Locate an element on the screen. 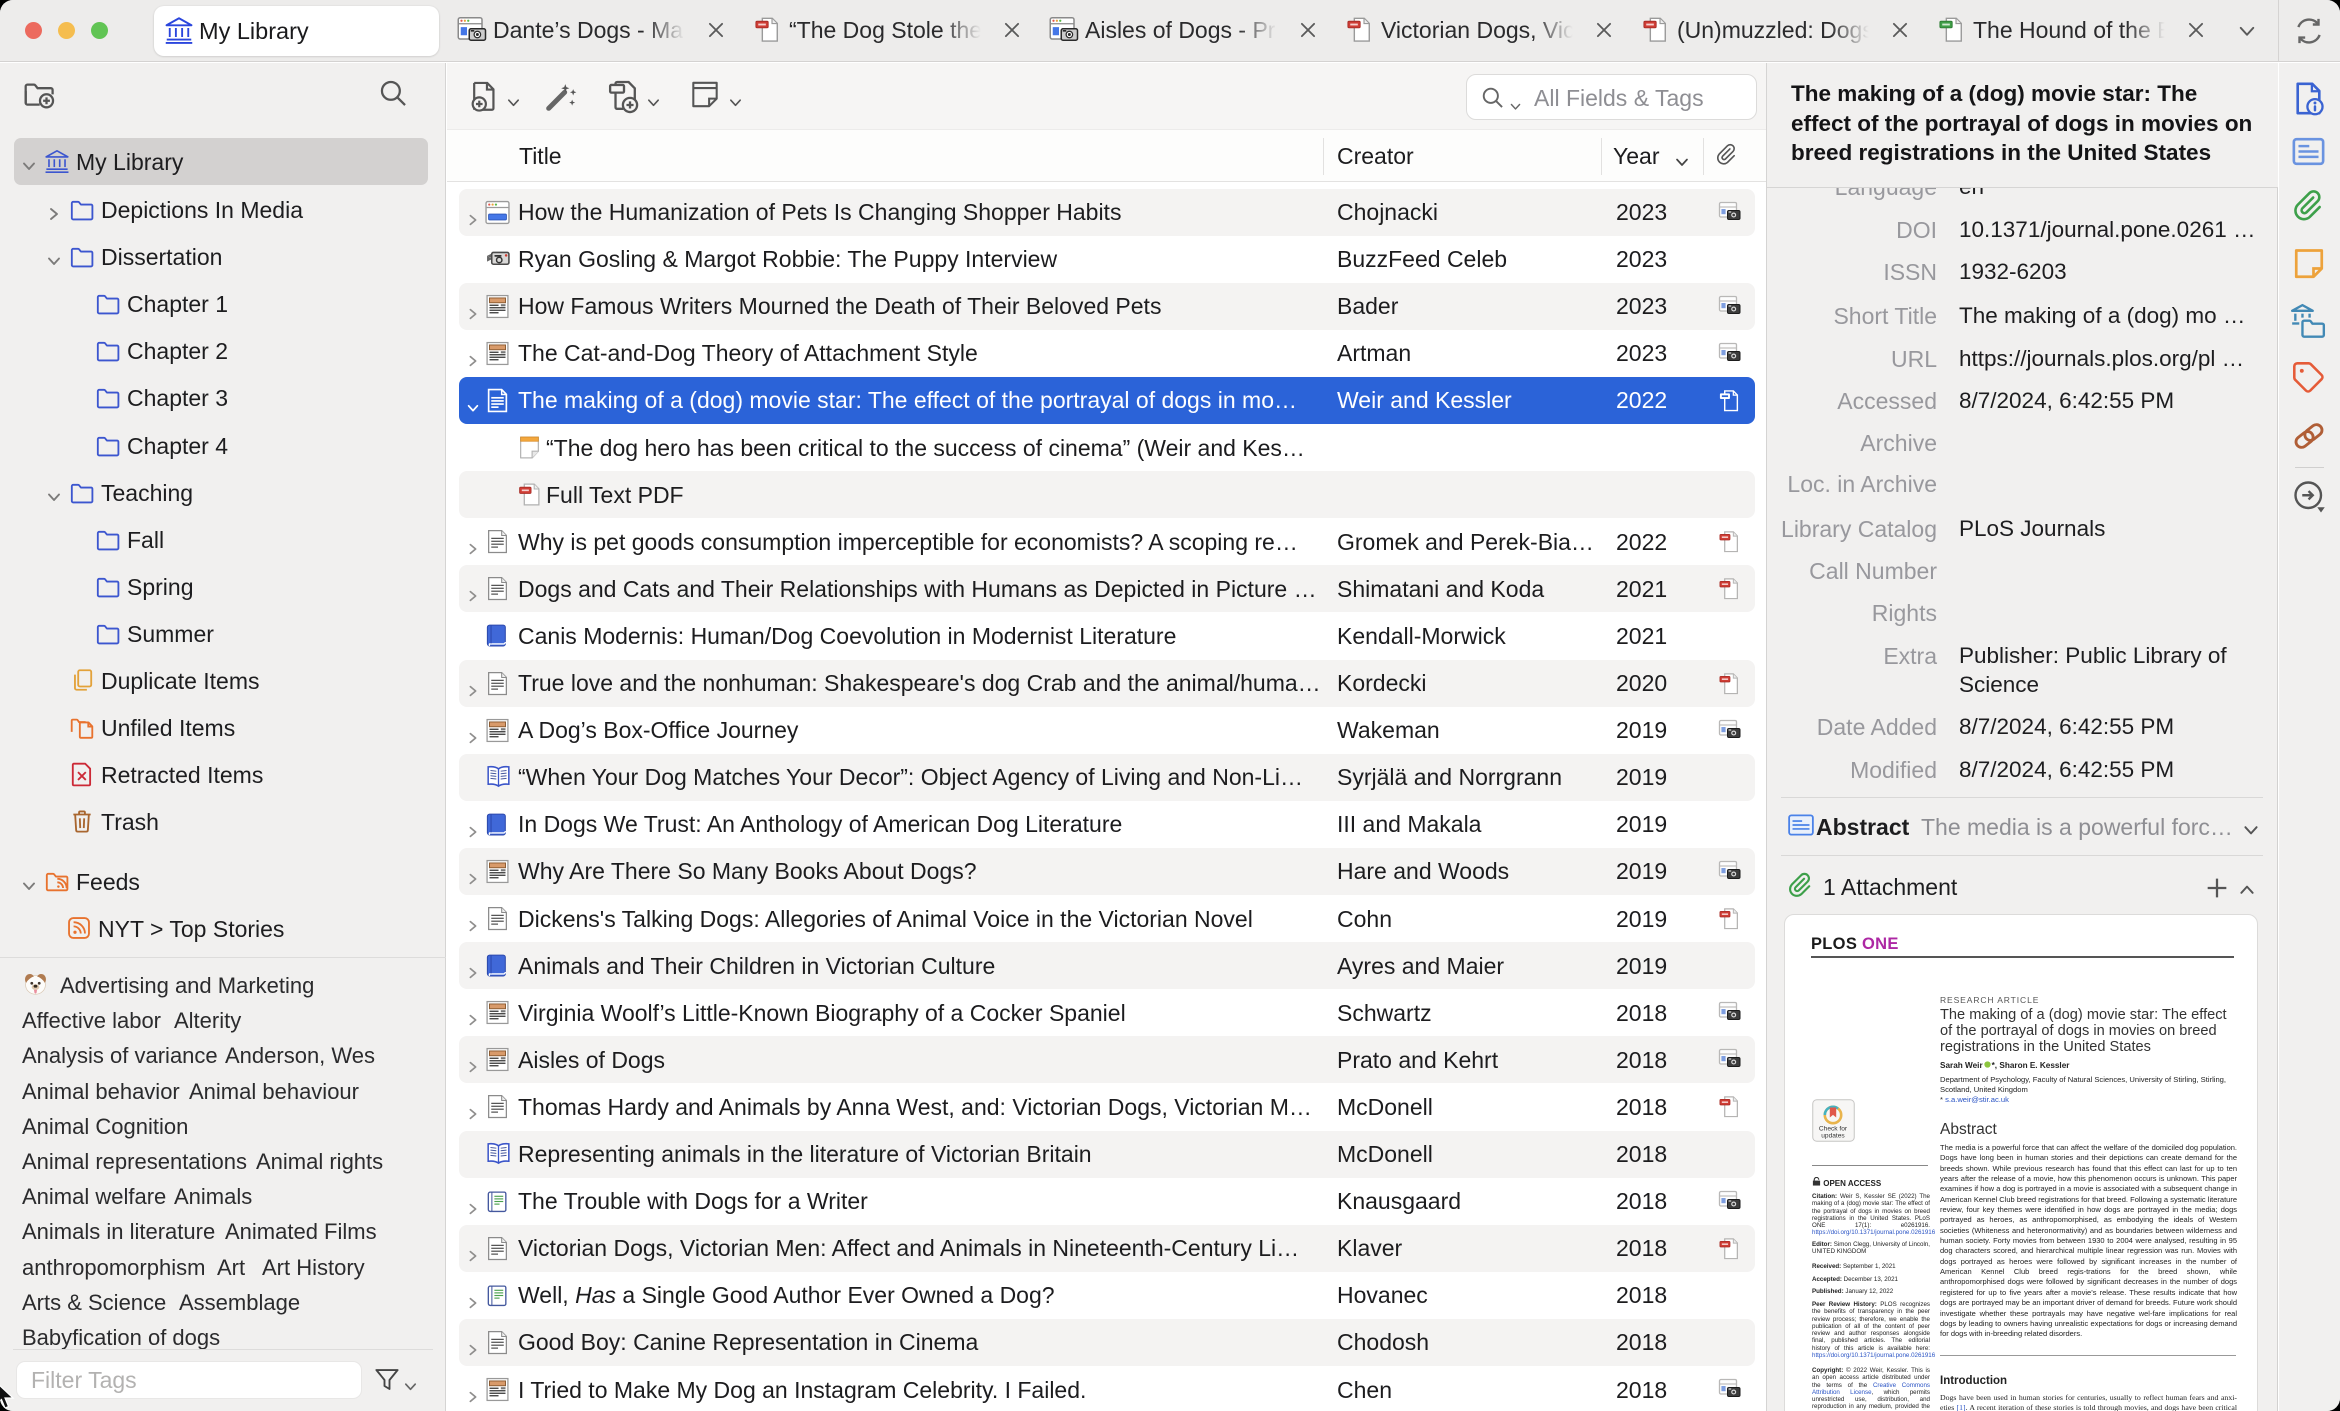 This screenshot has width=2340, height=1411. svg-text: Check for is located at coordinates (1833, 1129).